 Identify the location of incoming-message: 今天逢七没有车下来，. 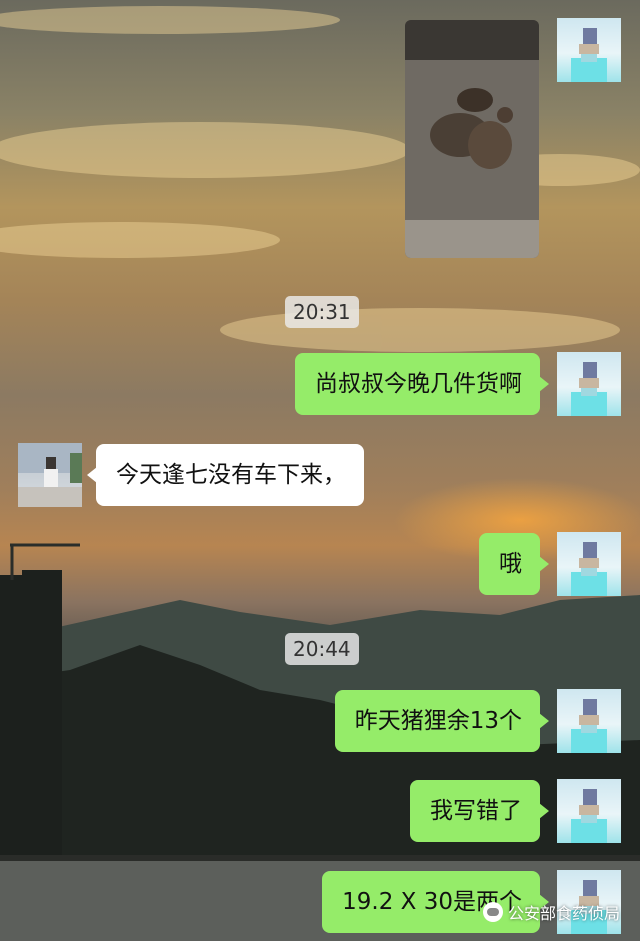
(225, 475).